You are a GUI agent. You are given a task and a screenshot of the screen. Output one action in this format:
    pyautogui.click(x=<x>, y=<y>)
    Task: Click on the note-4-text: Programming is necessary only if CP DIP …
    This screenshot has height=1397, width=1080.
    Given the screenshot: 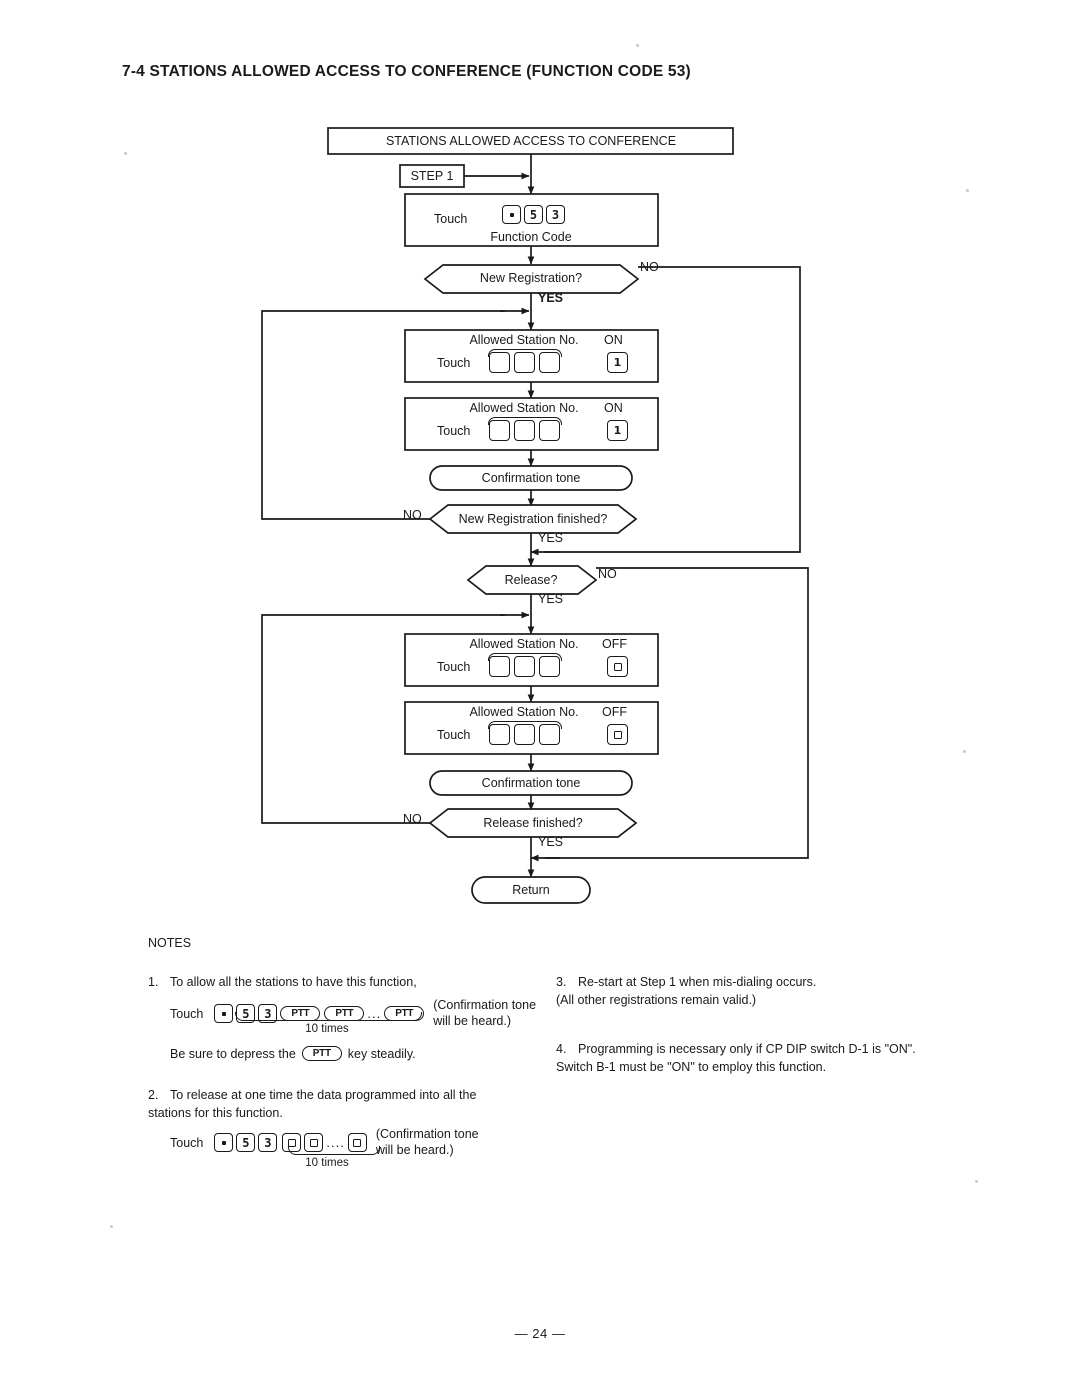 What is the action you would take?
    pyautogui.click(x=736, y=1058)
    